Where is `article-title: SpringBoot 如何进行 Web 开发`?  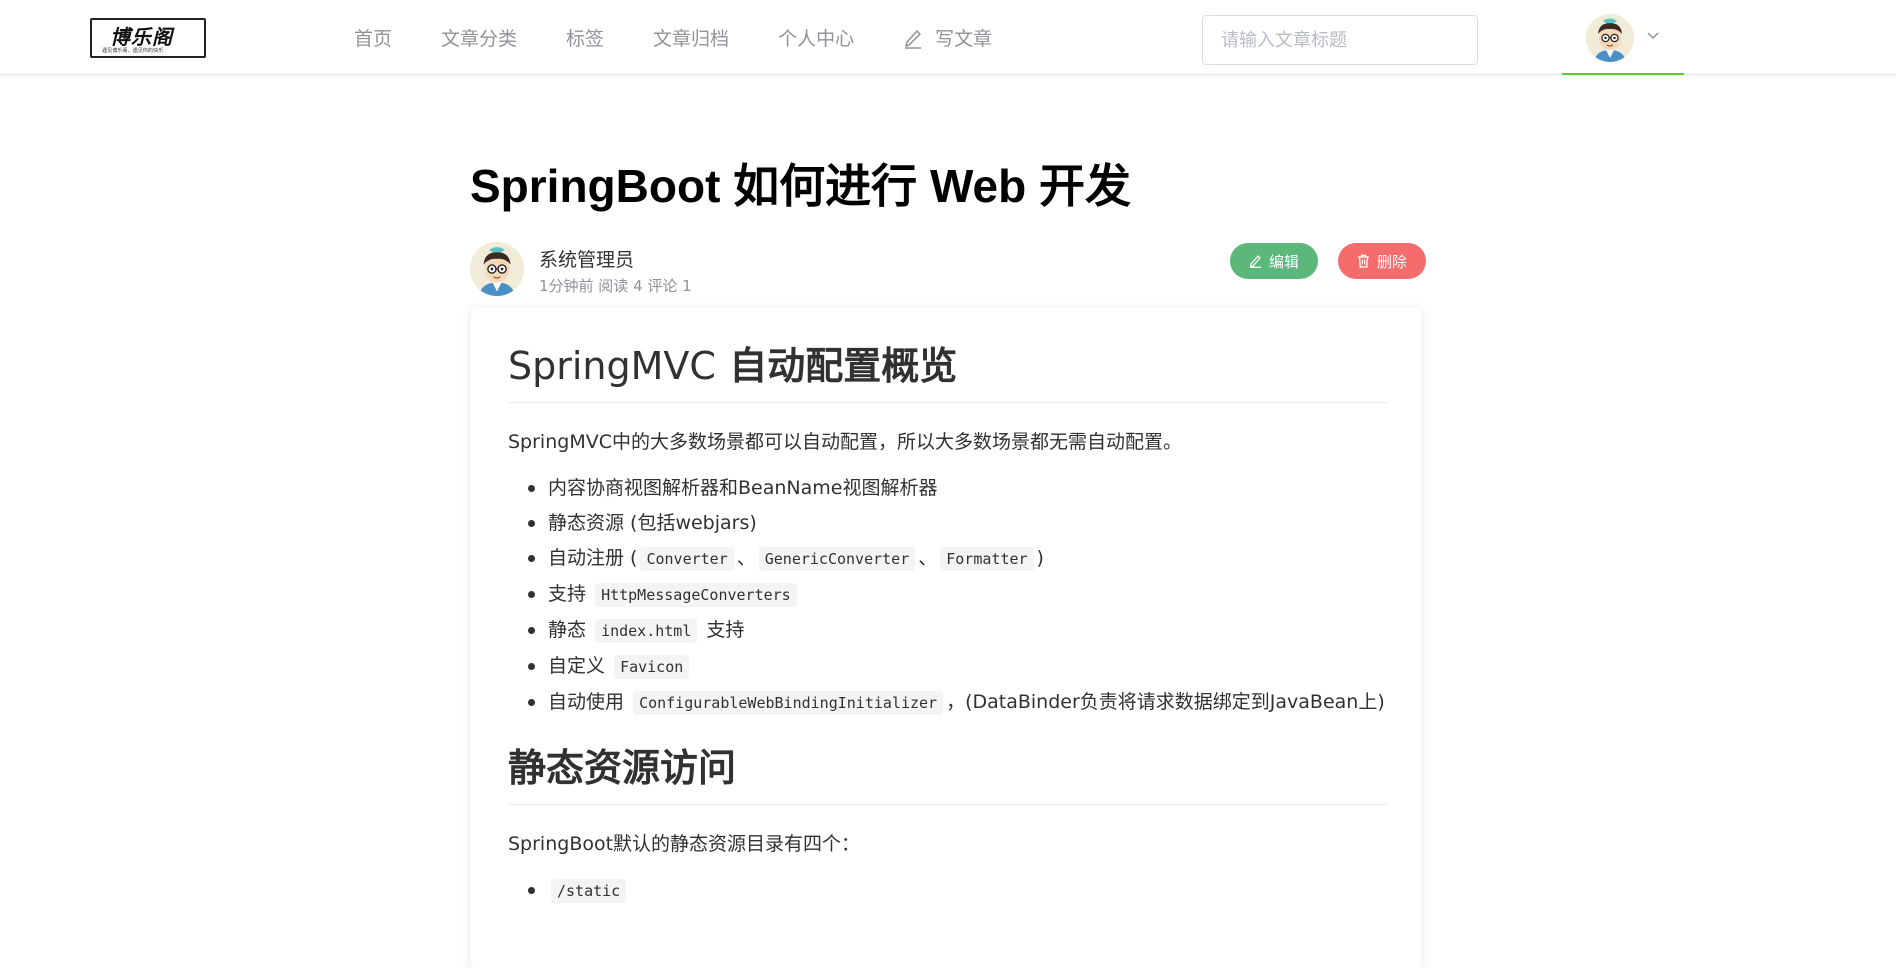
article-title: SpringBoot 如何进行 Web 开发 is located at coordinates (801, 186).